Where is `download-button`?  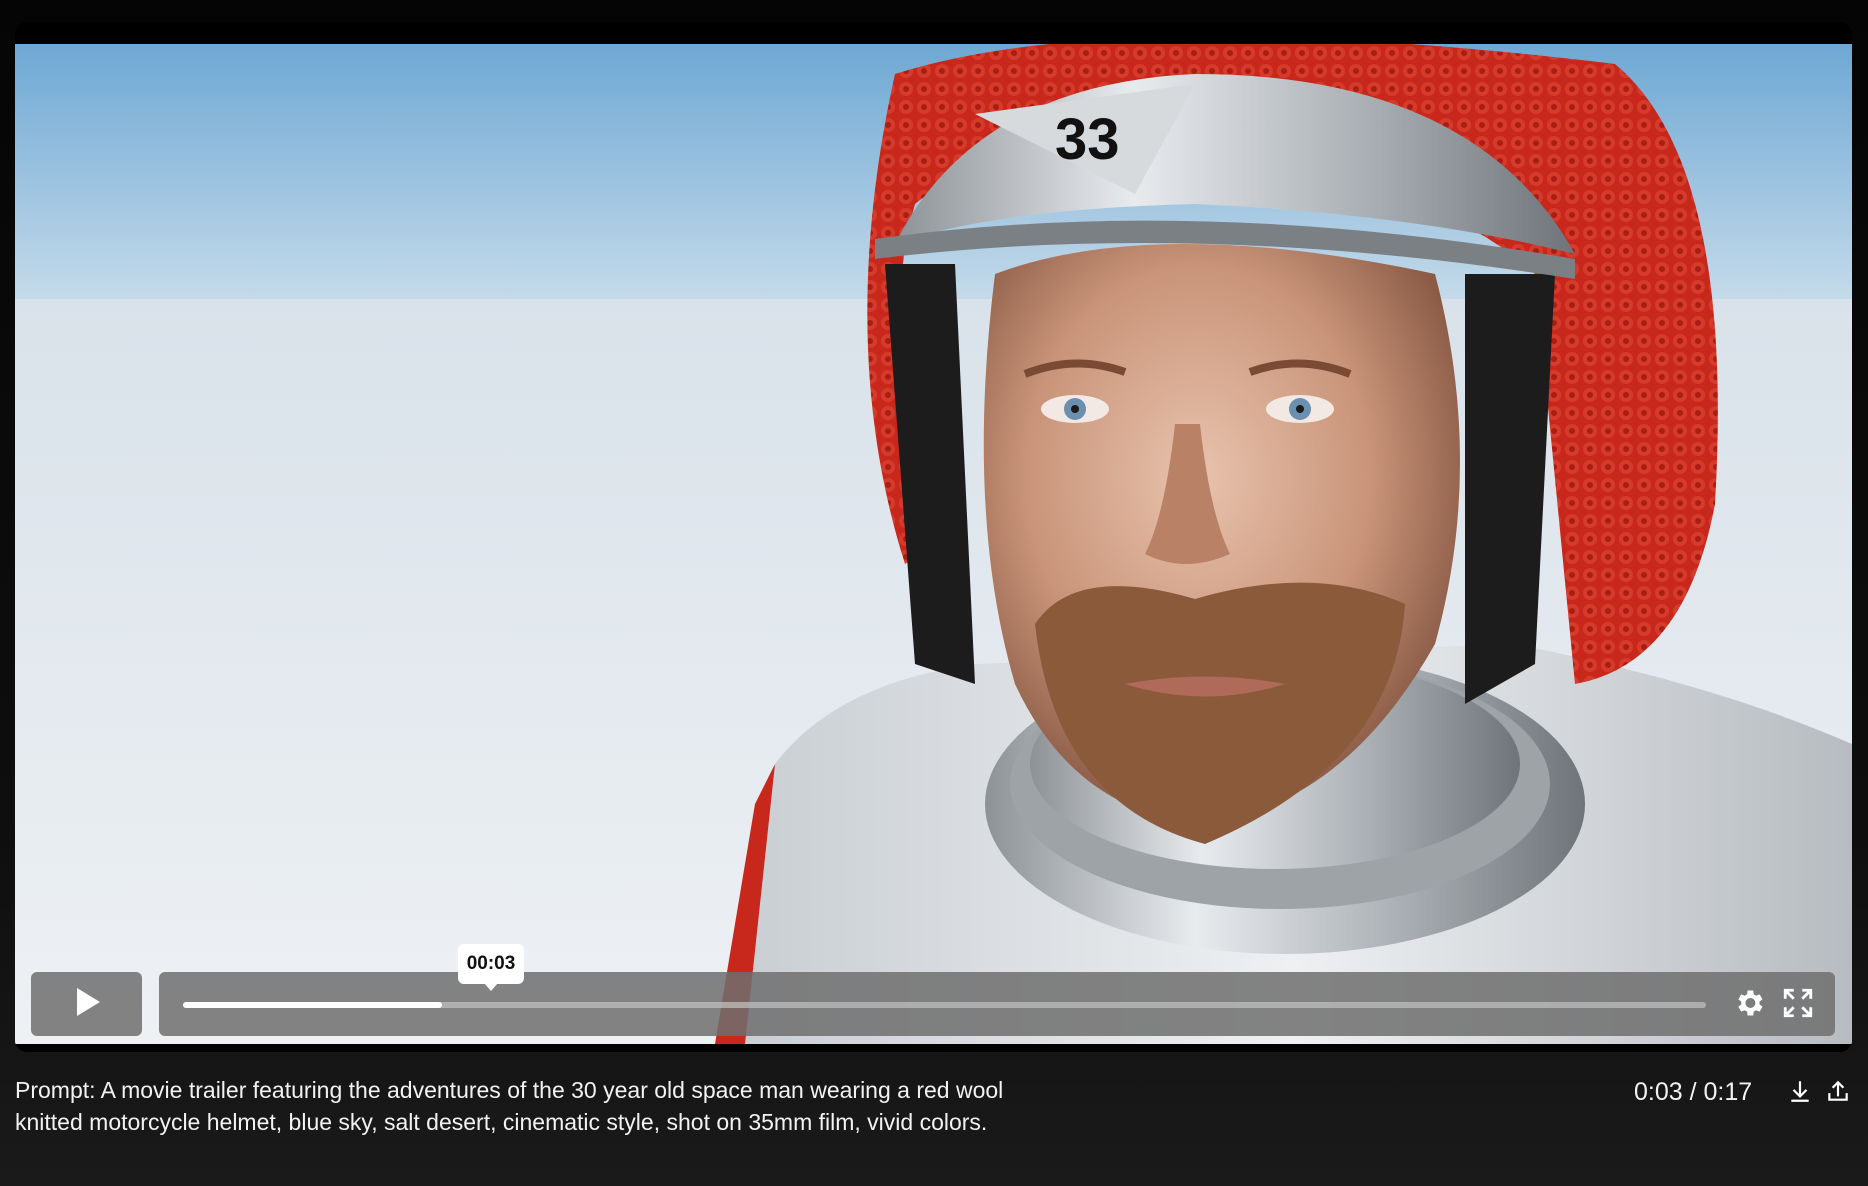
download-button is located at coordinates (1800, 1093).